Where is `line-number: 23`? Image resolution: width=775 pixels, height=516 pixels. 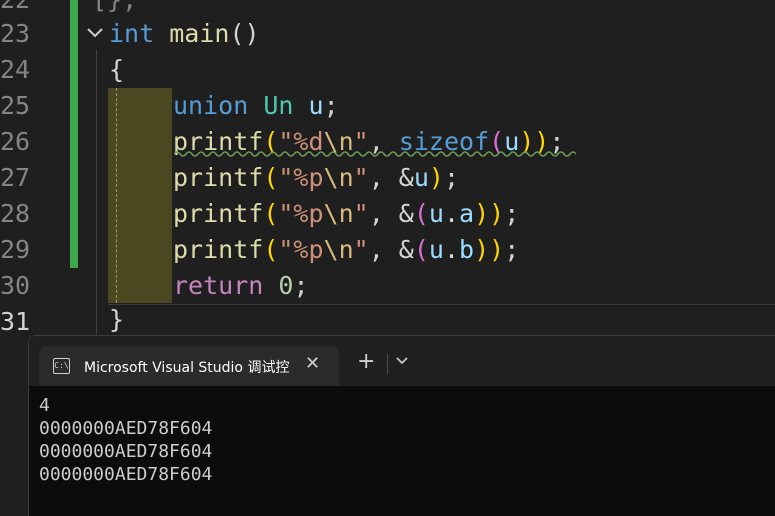 line-number: 23 is located at coordinates (15, 33).